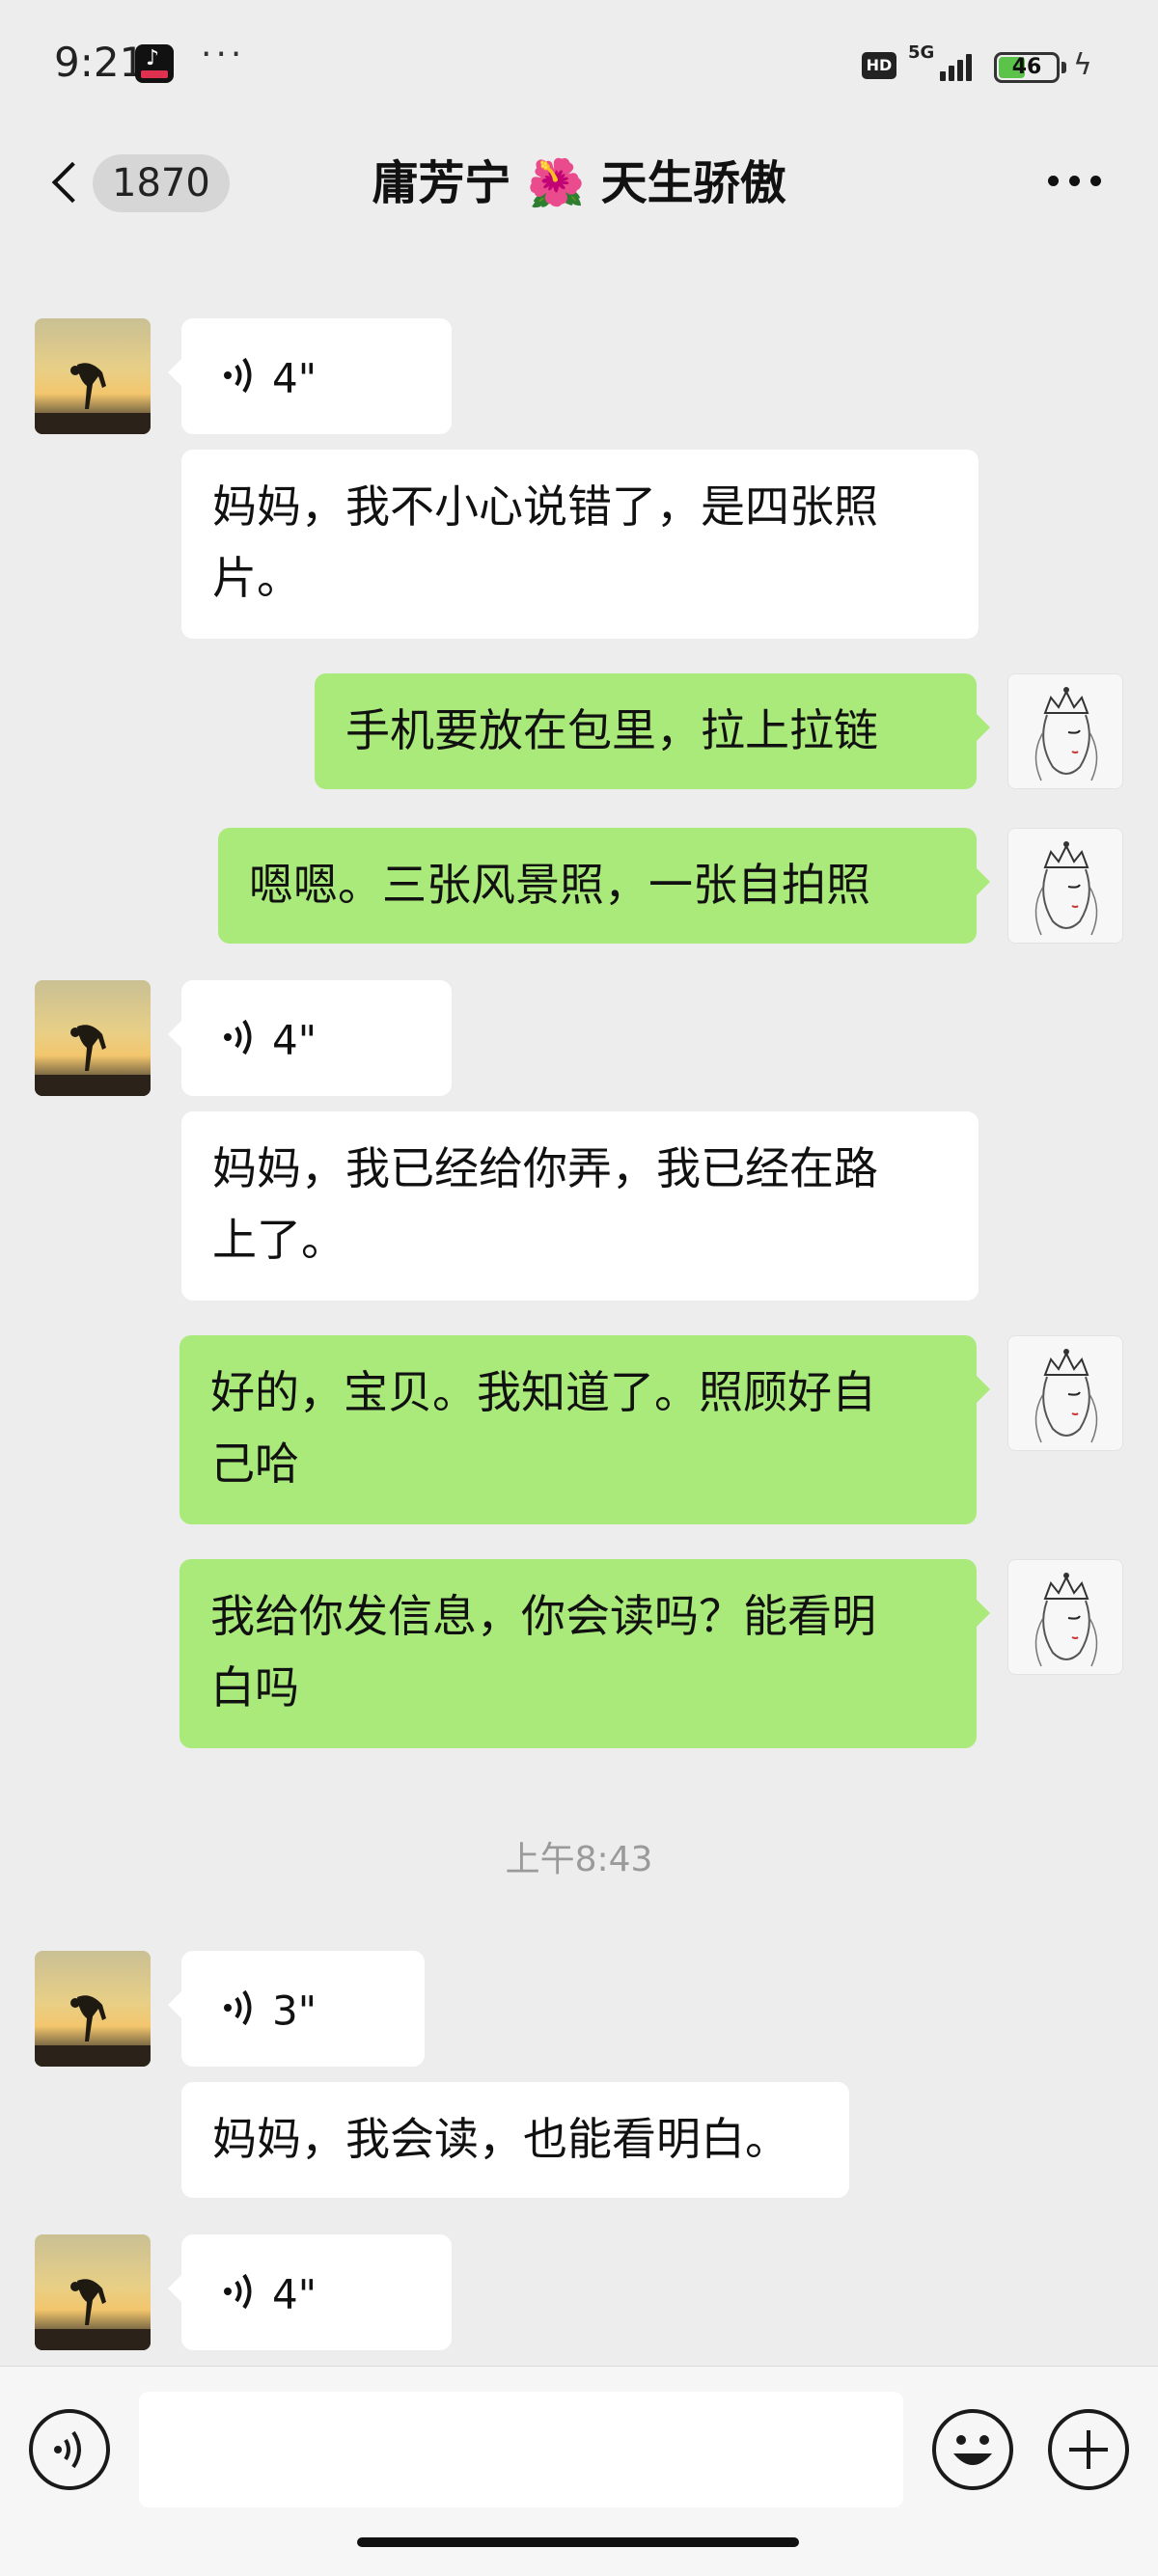 The height and width of the screenshot is (2576, 1158). Describe the element at coordinates (543, 1392) in the screenshot. I see `message-line: 好的，宝贝。我知道了。照顾好自` at that location.